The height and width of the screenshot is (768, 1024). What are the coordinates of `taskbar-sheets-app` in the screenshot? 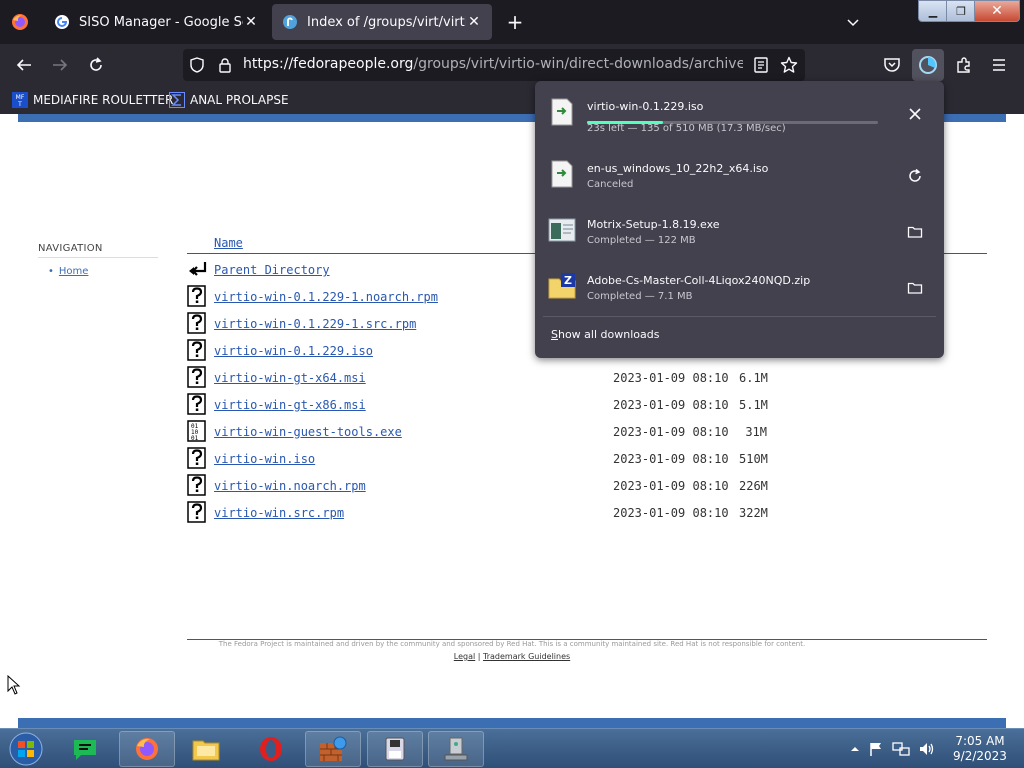 It's located at (85, 749).